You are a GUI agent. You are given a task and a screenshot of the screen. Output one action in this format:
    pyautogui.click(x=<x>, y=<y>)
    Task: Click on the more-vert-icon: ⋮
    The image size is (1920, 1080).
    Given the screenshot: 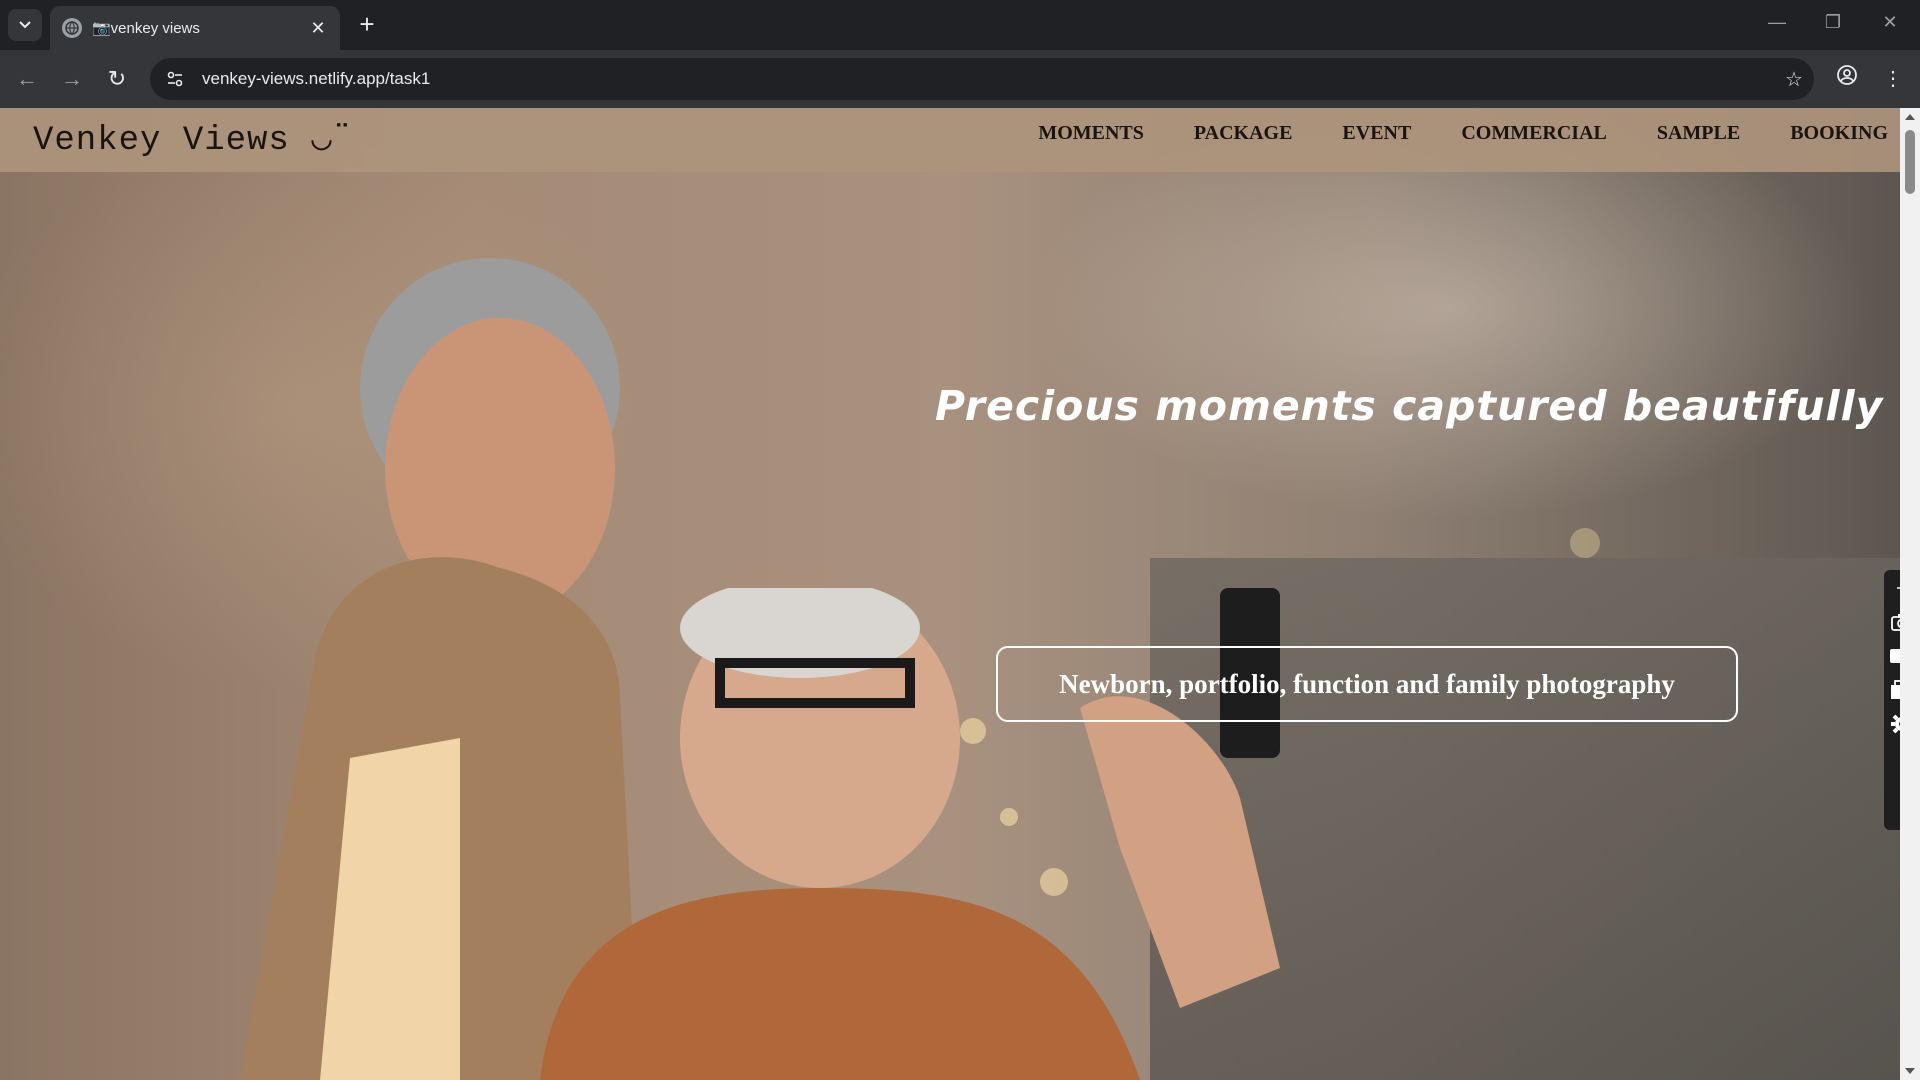 What is the action you would take?
    pyautogui.click(x=1893, y=79)
    